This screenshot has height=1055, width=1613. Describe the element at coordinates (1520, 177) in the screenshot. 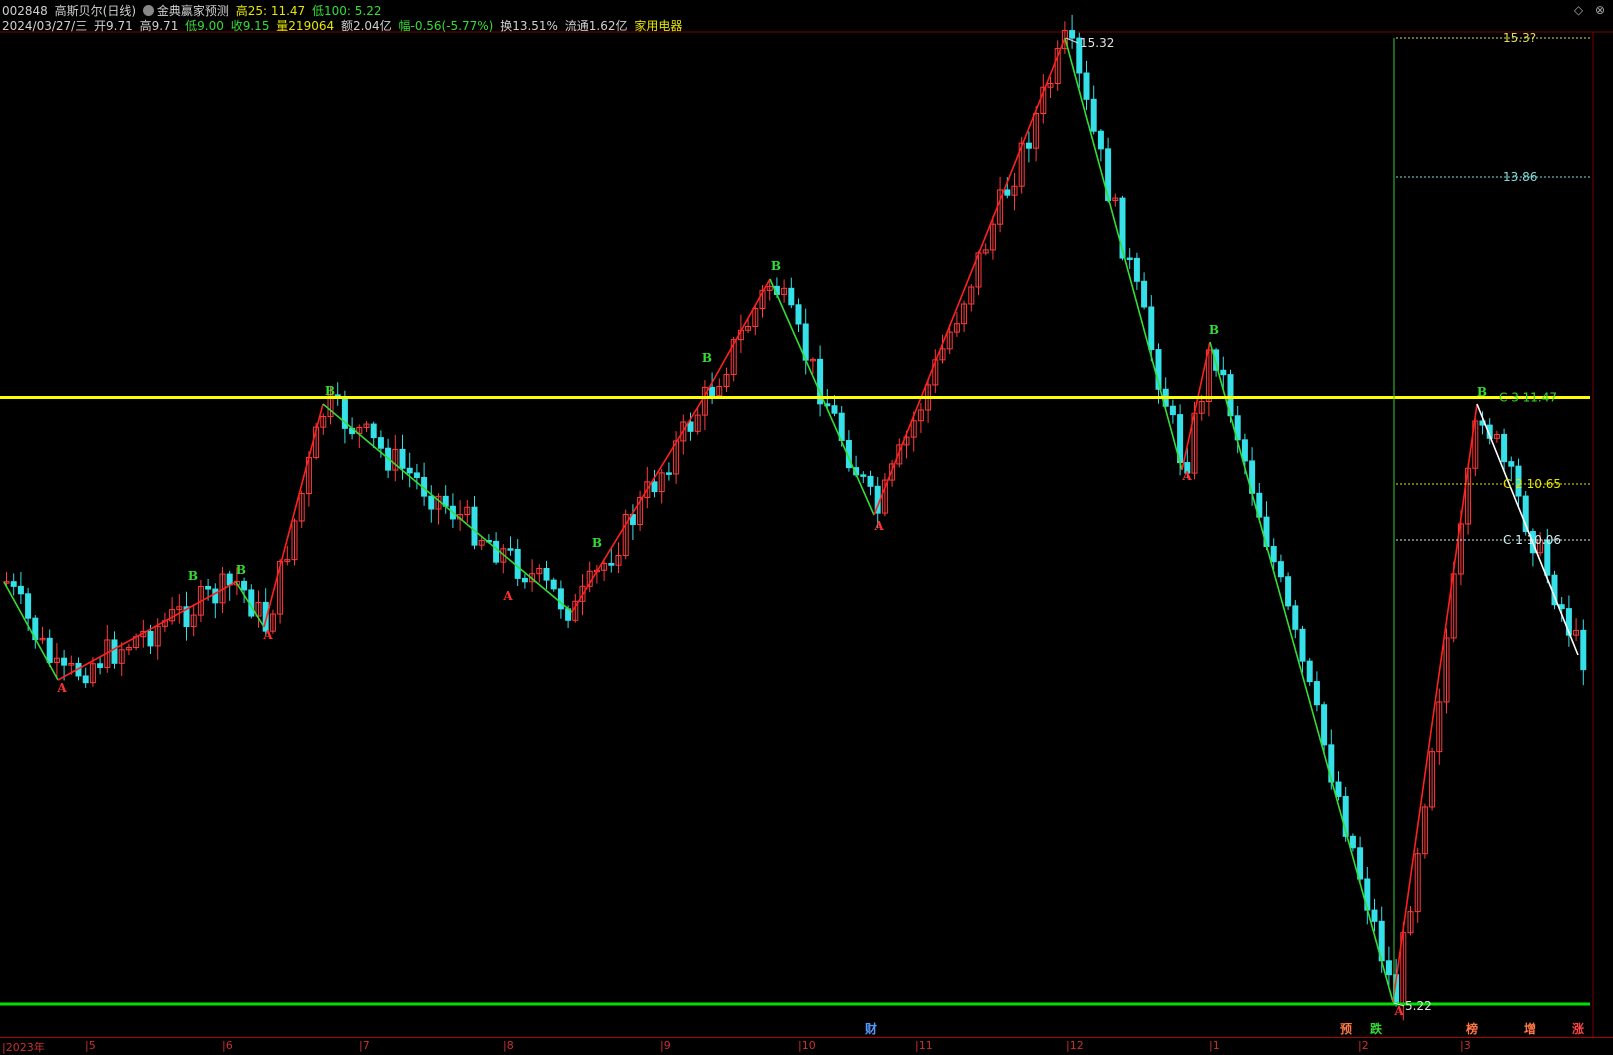

I see `fib-level-label: 13.86` at that location.